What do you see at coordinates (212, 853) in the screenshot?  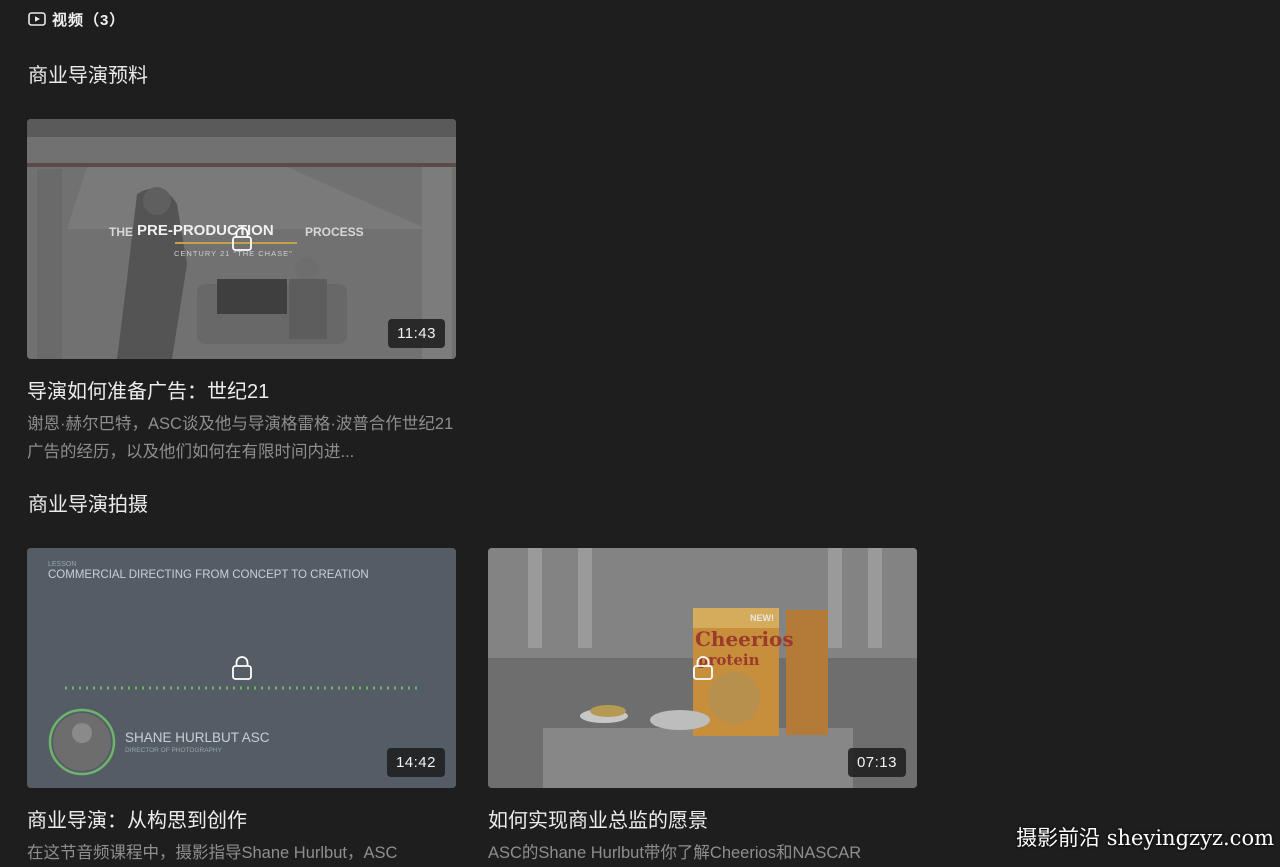 I see `video-description: 在这节音频课程中，摄影指导Shane Hurlbut，ASC` at bounding box center [212, 853].